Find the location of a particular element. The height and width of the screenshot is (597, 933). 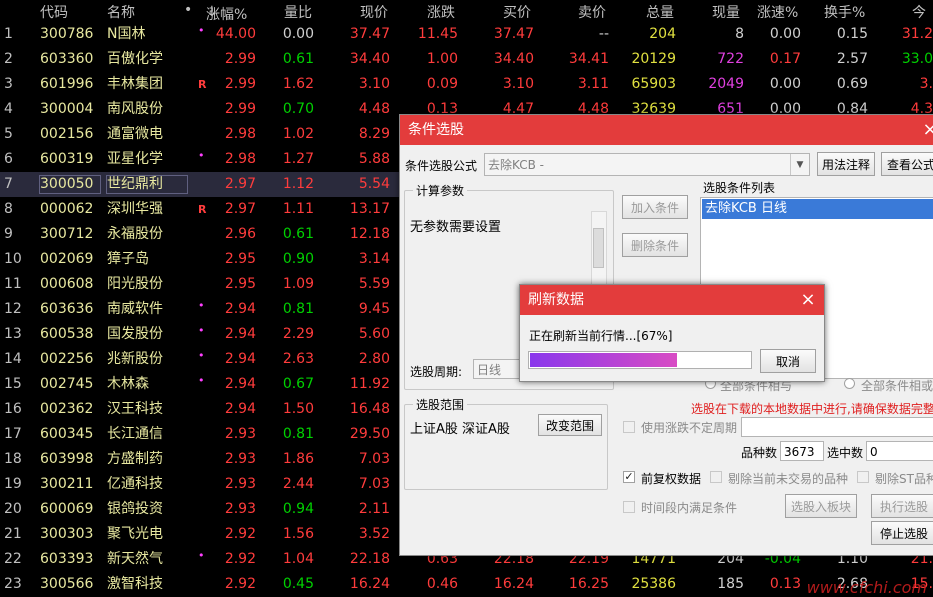

params-text: 无参数需要设置 is located at coordinates (456, 227).